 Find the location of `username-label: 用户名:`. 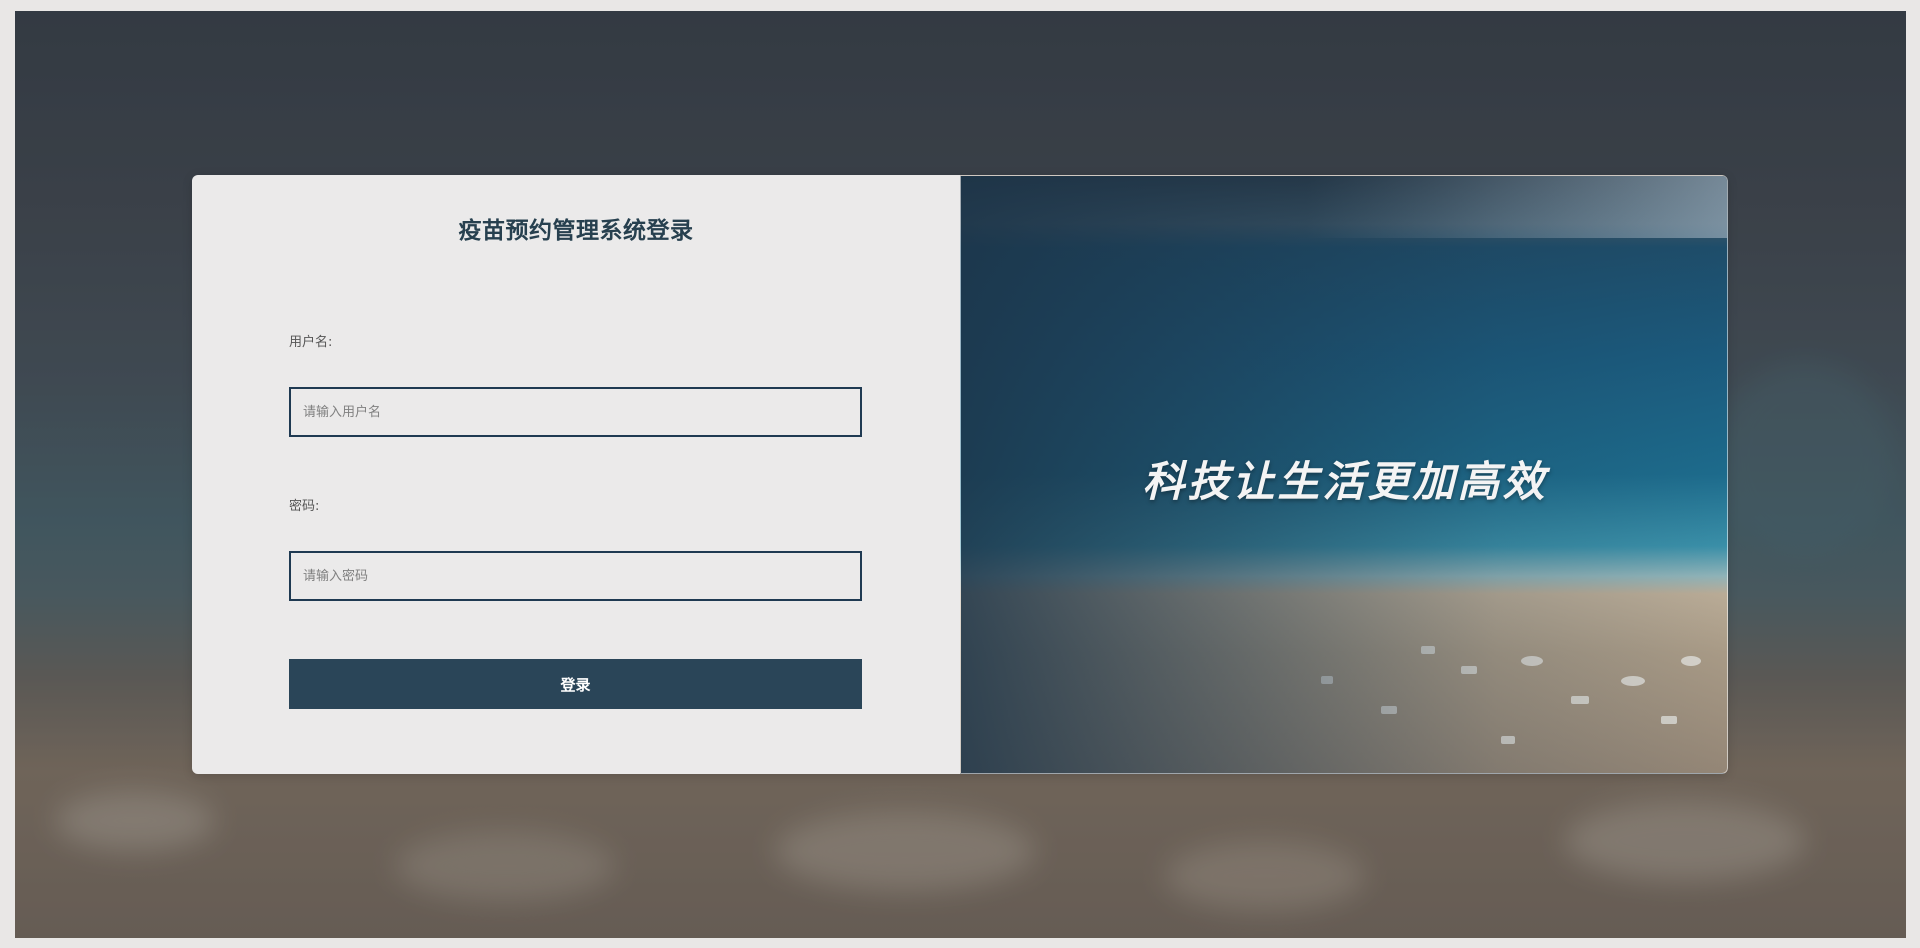

username-label: 用户名: is located at coordinates (311, 342).